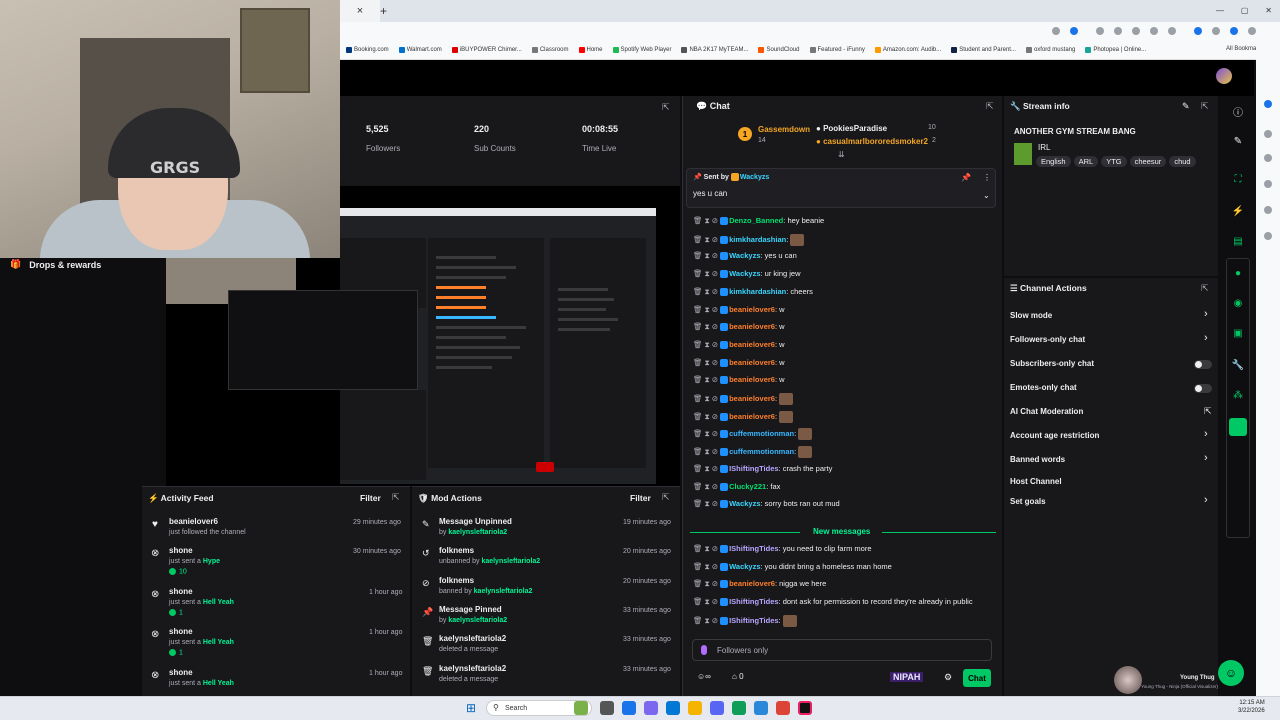 The height and width of the screenshot is (720, 1280). I want to click on channel-action-item: Host Channel, so click(1036, 481).